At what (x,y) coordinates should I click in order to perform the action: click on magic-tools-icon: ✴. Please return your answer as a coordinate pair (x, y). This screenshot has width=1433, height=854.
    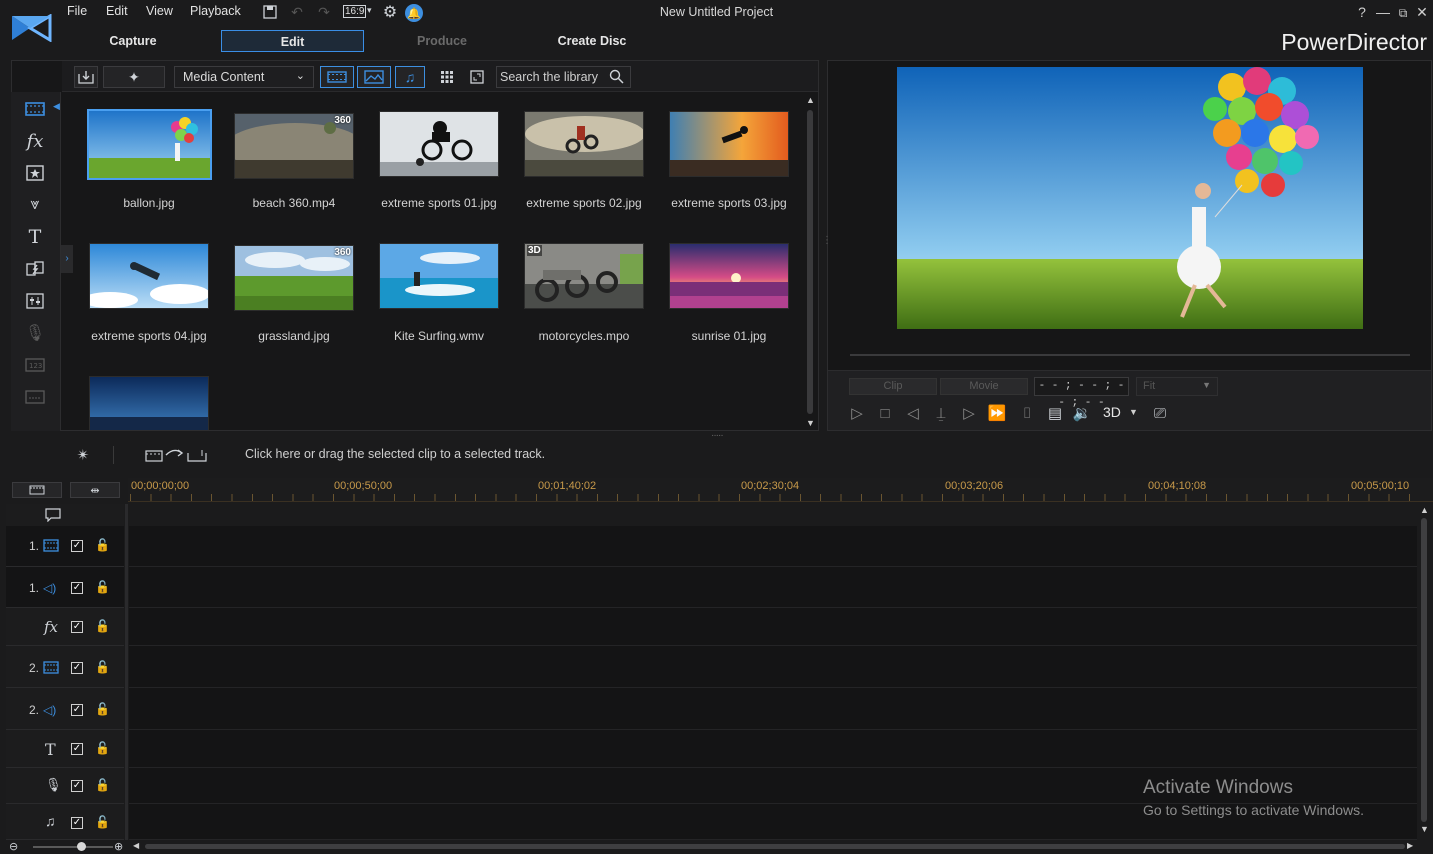
    Looking at the image, I should click on (83, 455).